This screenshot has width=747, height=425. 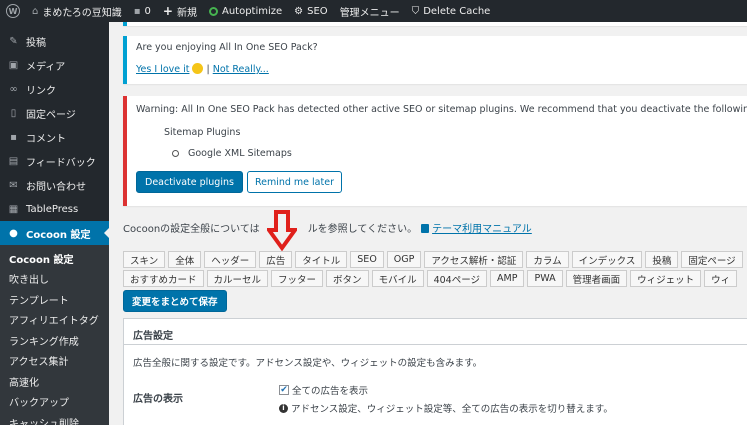 I want to click on tab-all: 全体, so click(x=185, y=259).